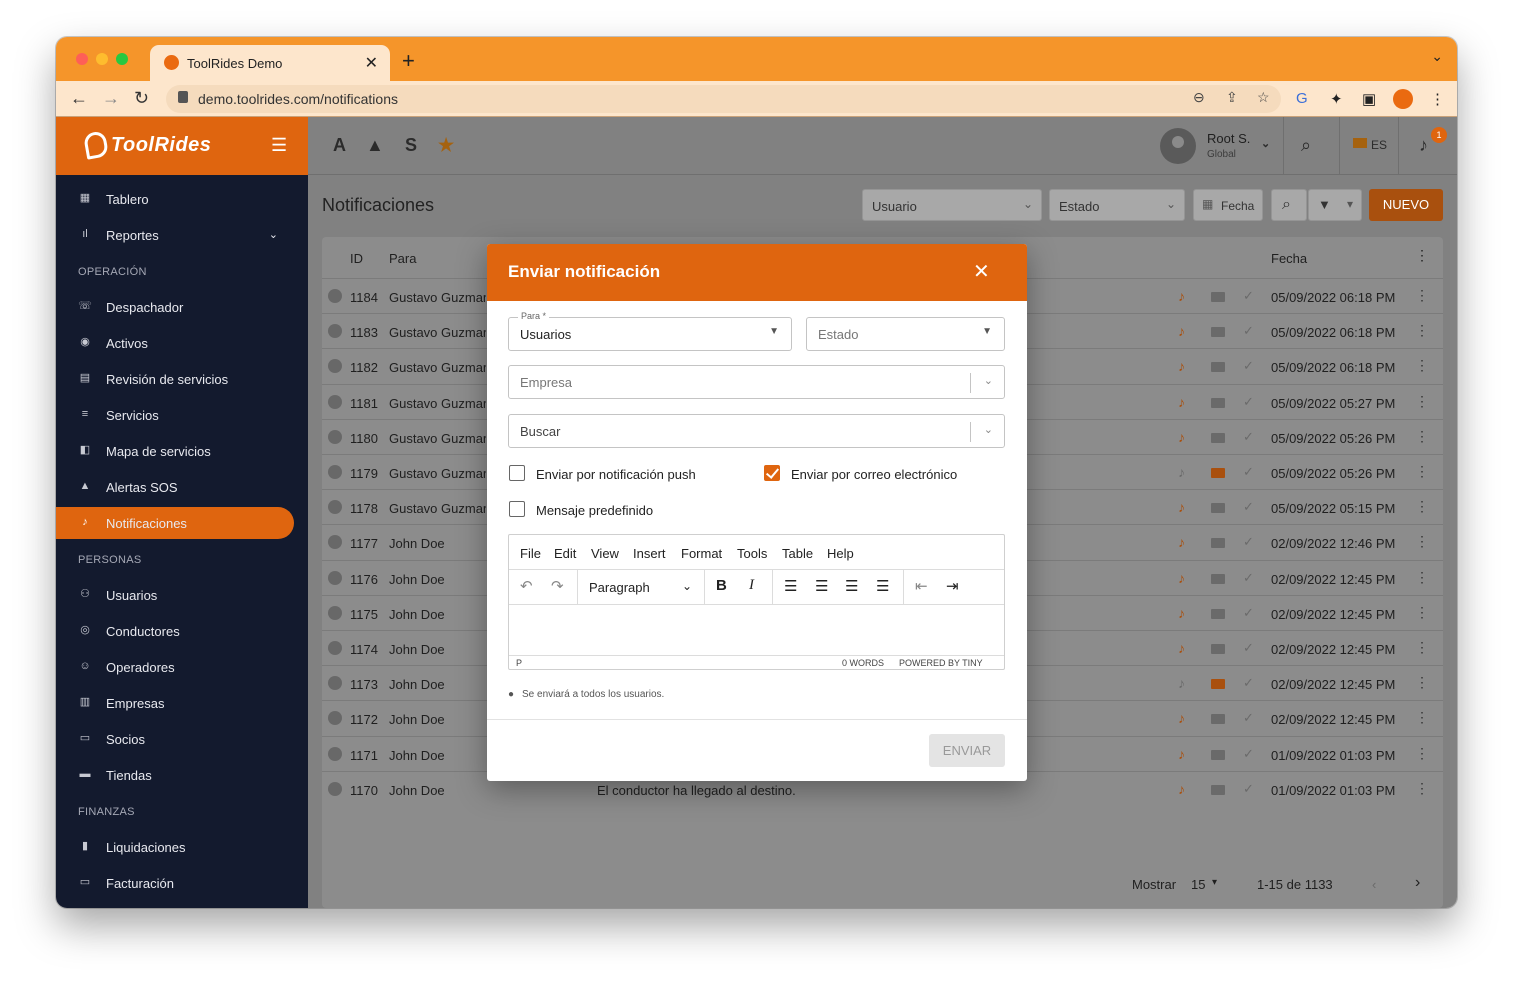  What do you see at coordinates (1232, 97) in the screenshot?
I see `share-icon: ⇪` at bounding box center [1232, 97].